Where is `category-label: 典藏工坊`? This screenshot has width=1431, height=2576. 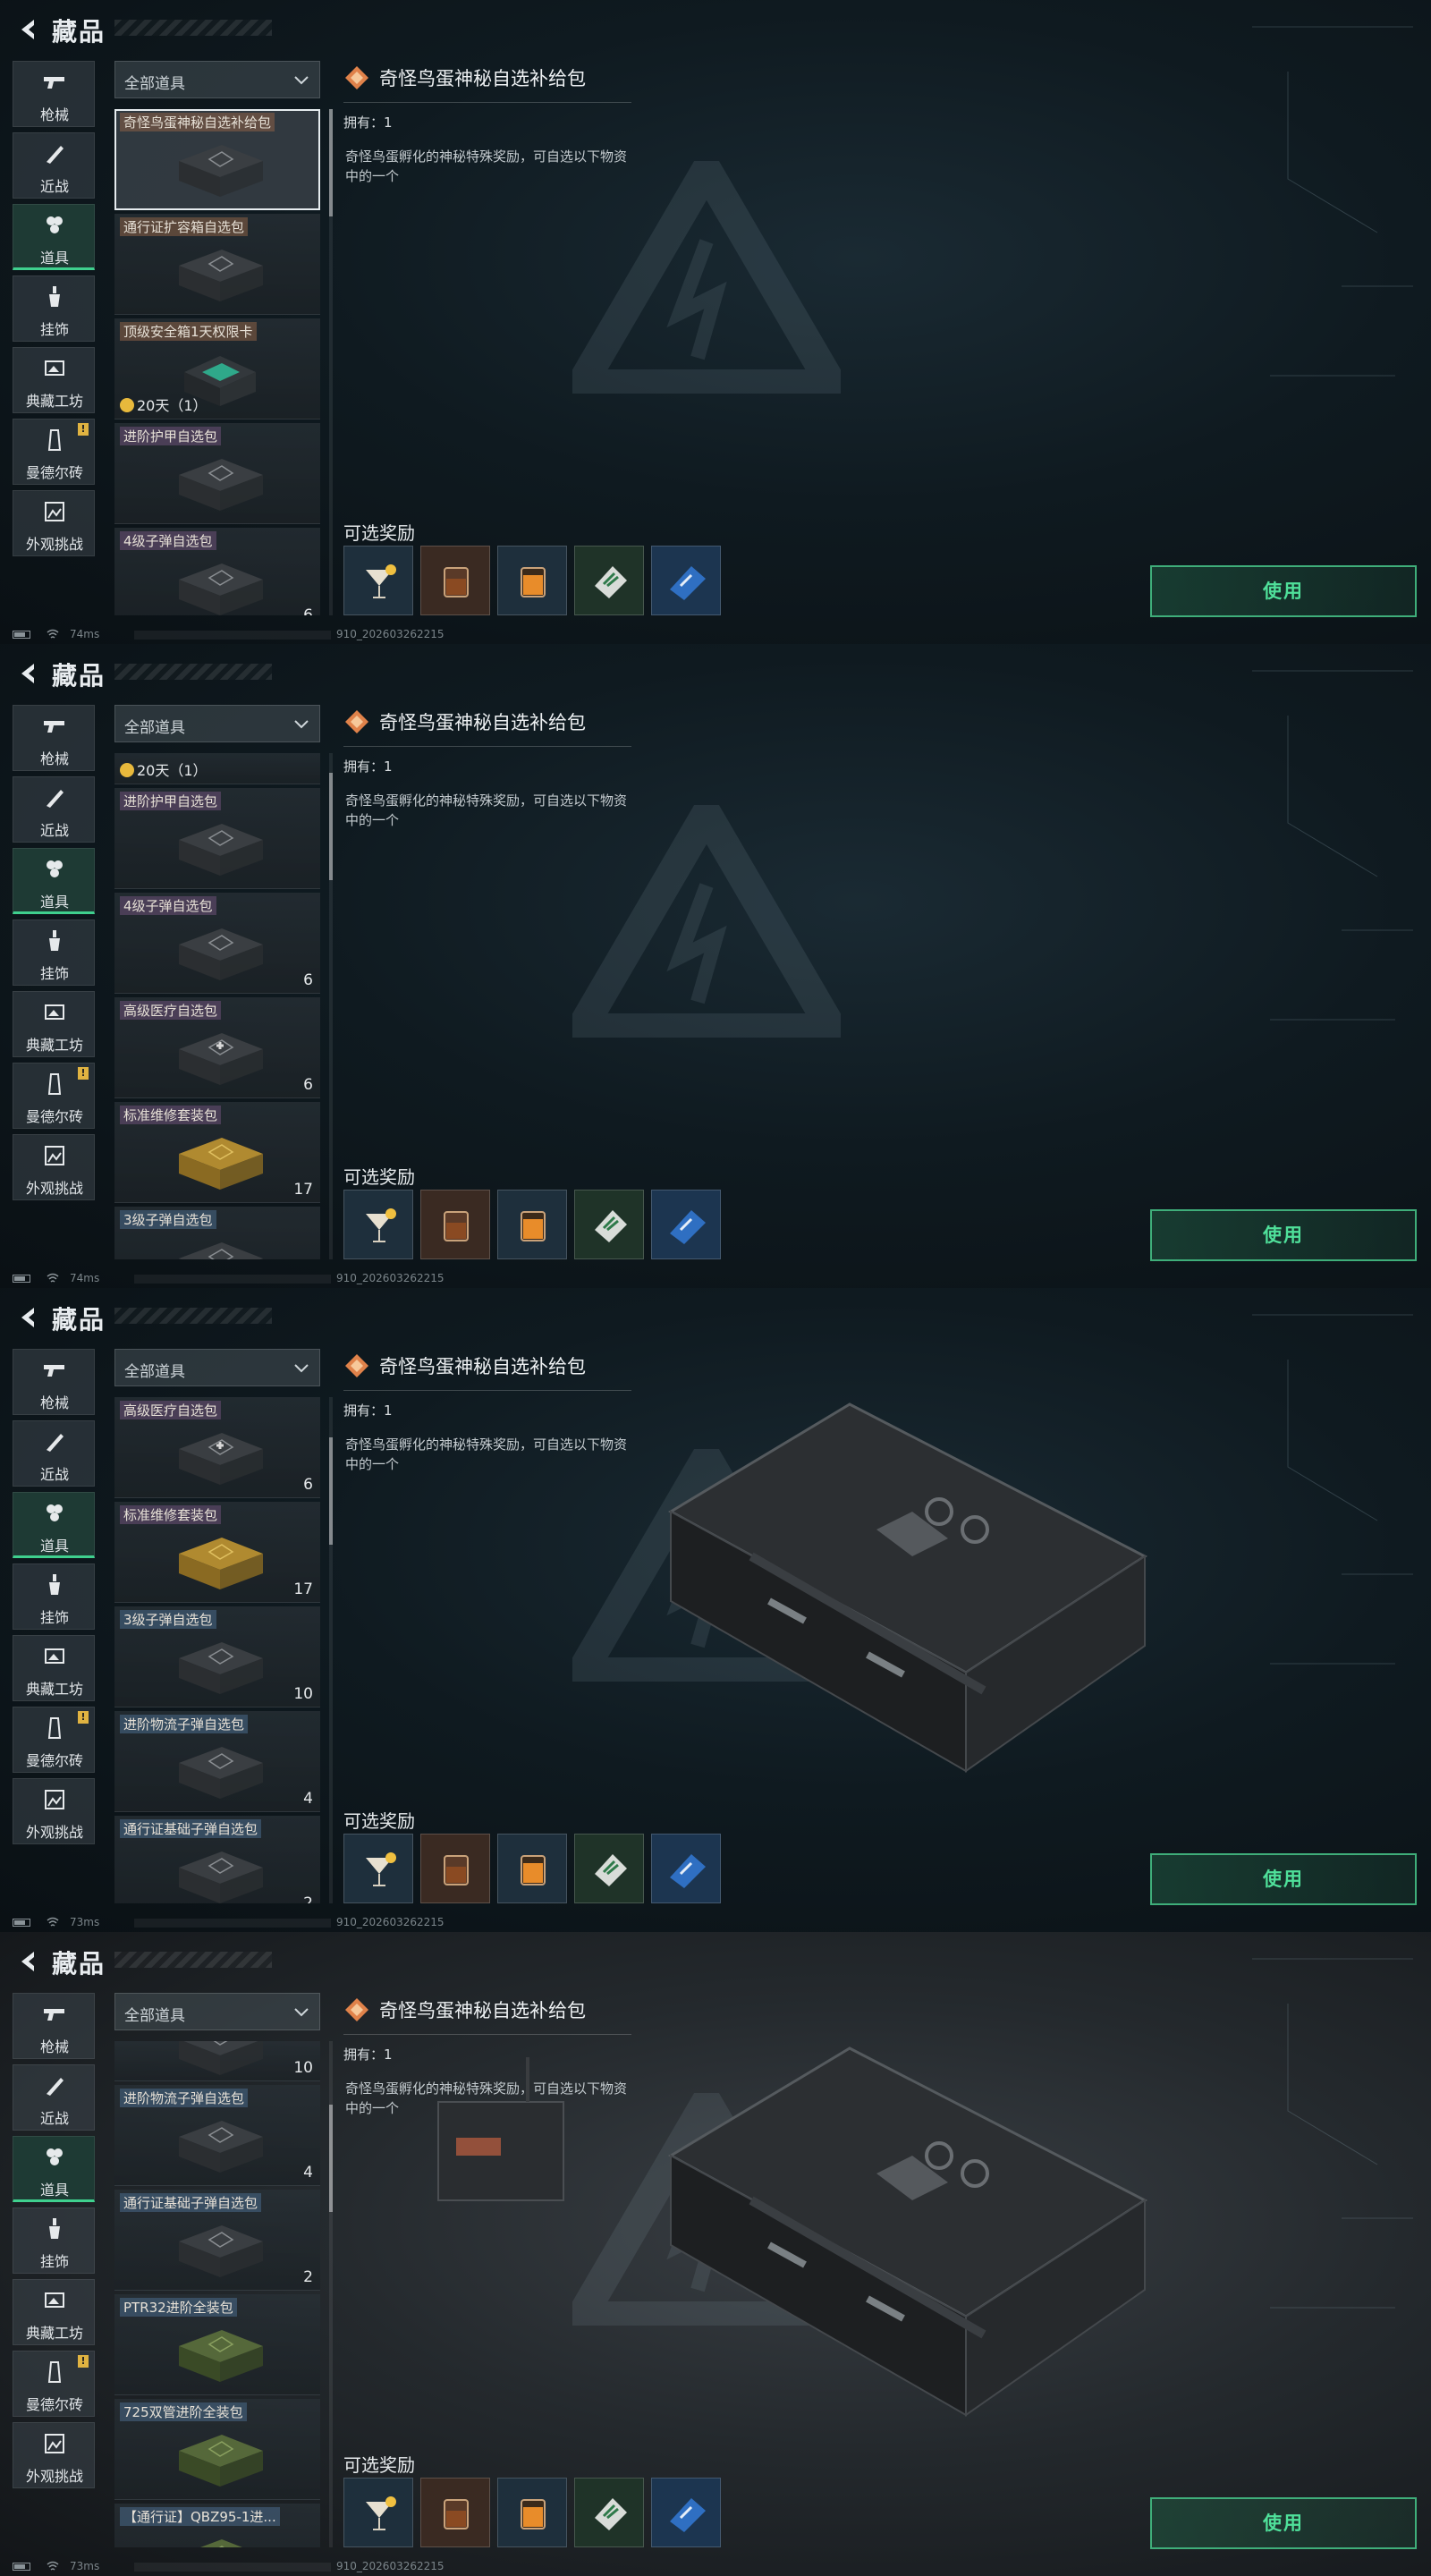 category-label: 典藏工坊 is located at coordinates (54, 1045).